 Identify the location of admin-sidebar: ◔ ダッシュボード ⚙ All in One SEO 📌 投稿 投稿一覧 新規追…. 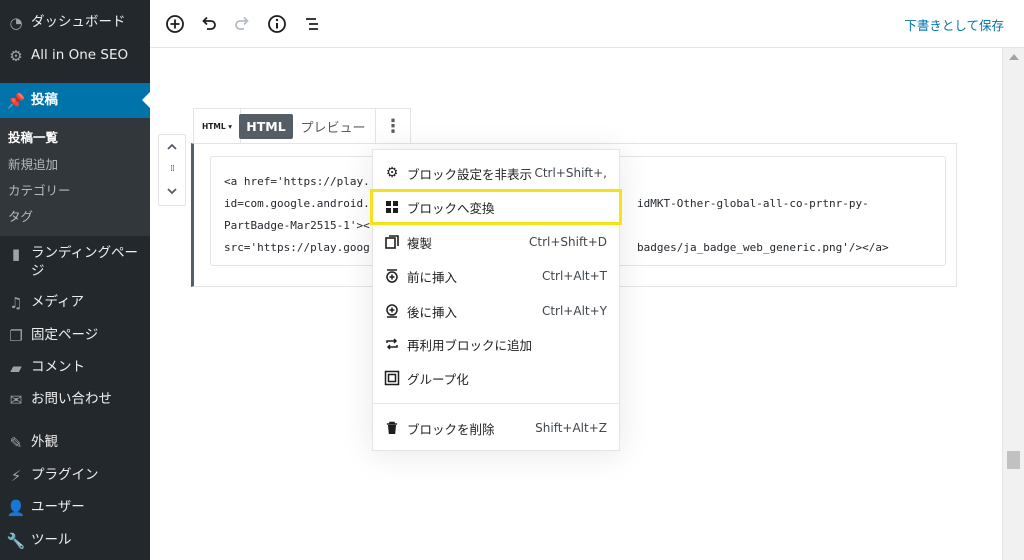
(75, 280).